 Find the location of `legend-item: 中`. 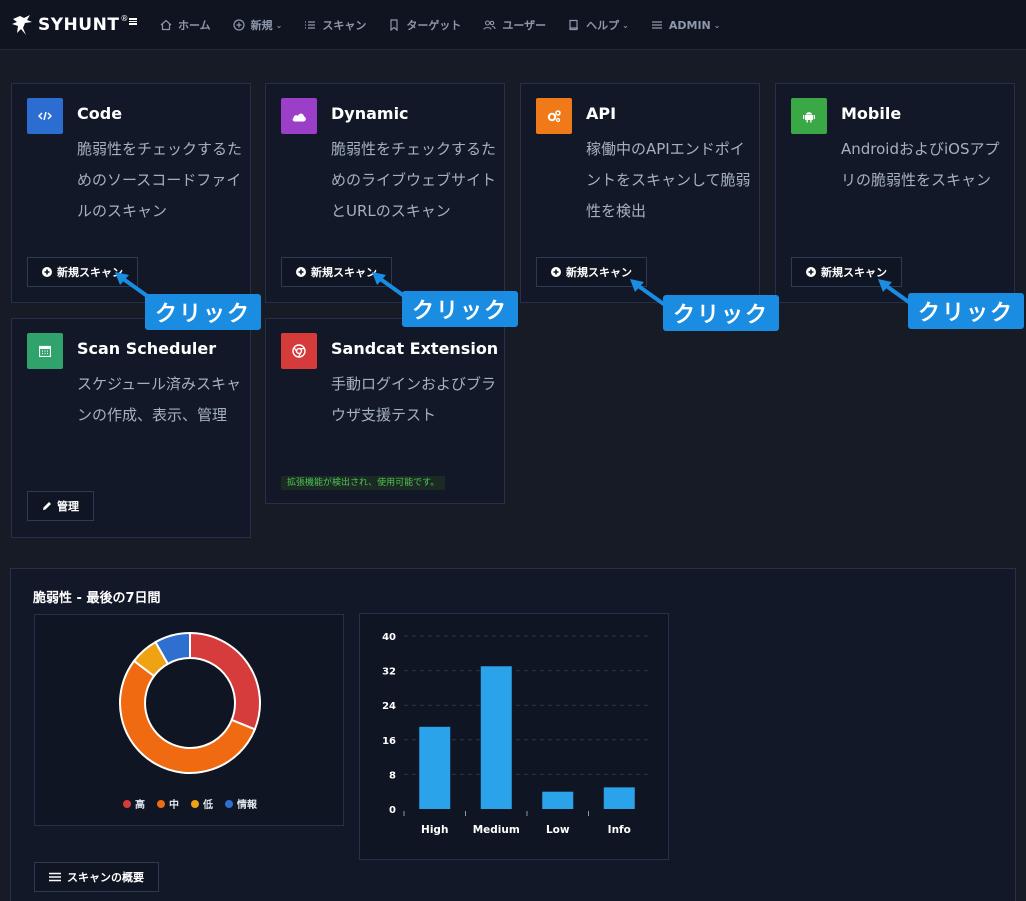

legend-item: 中 is located at coordinates (168, 803).